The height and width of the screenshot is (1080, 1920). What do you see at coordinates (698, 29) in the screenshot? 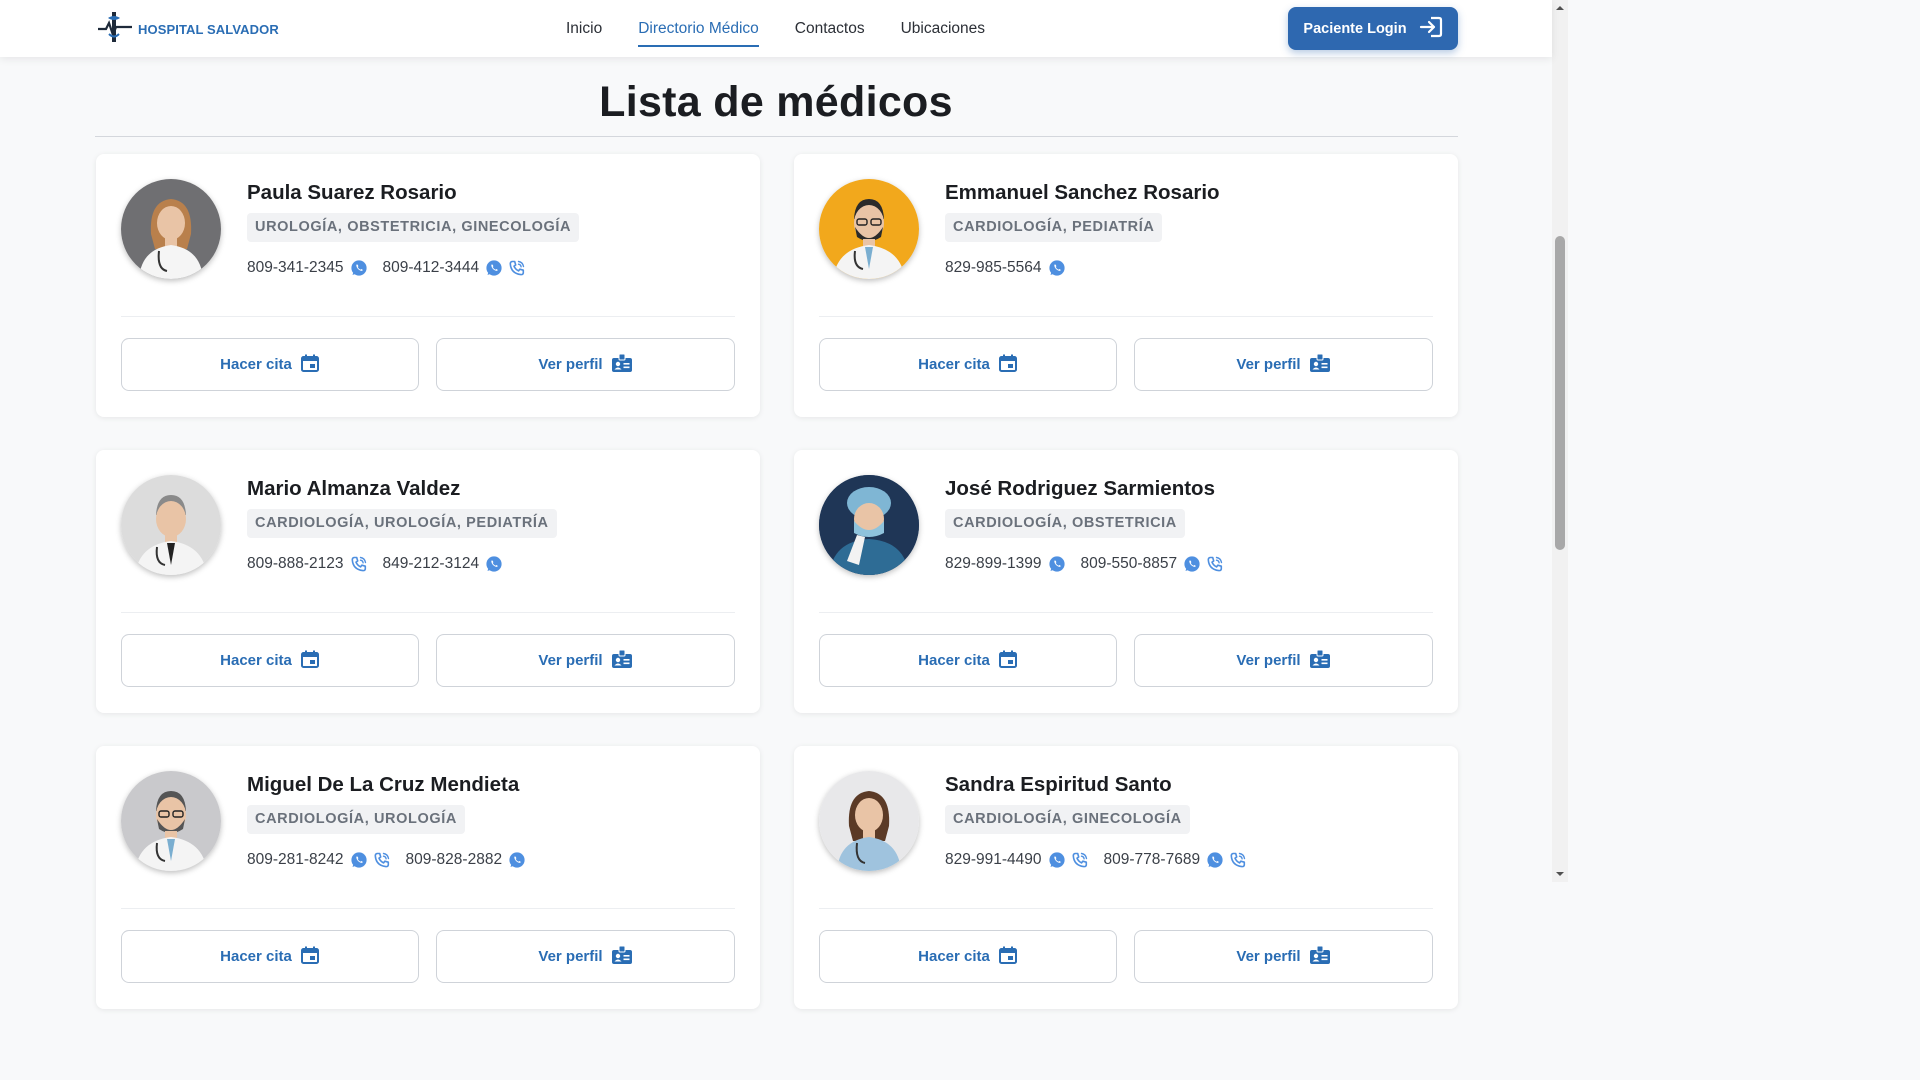
I see `nav-directorio-medico: Directorio Médico` at bounding box center [698, 29].